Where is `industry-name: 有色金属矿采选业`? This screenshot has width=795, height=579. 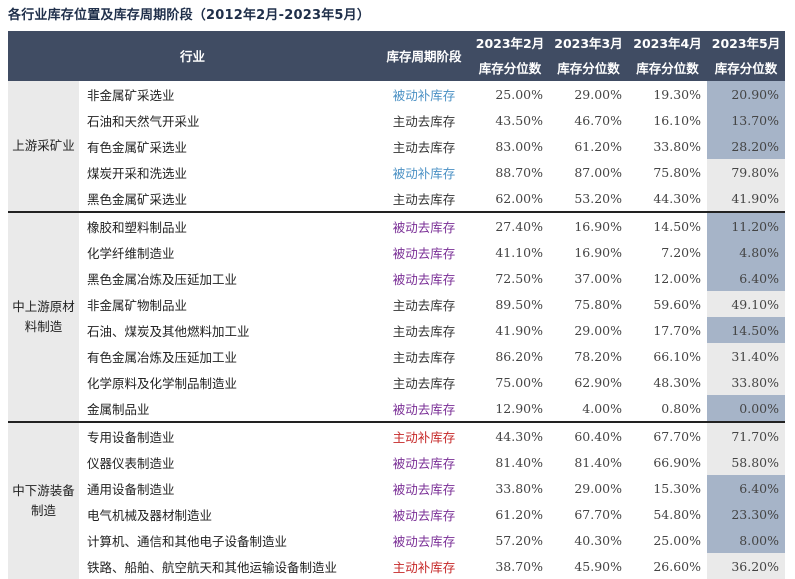 industry-name: 有色金属矿采选业 is located at coordinates (137, 147).